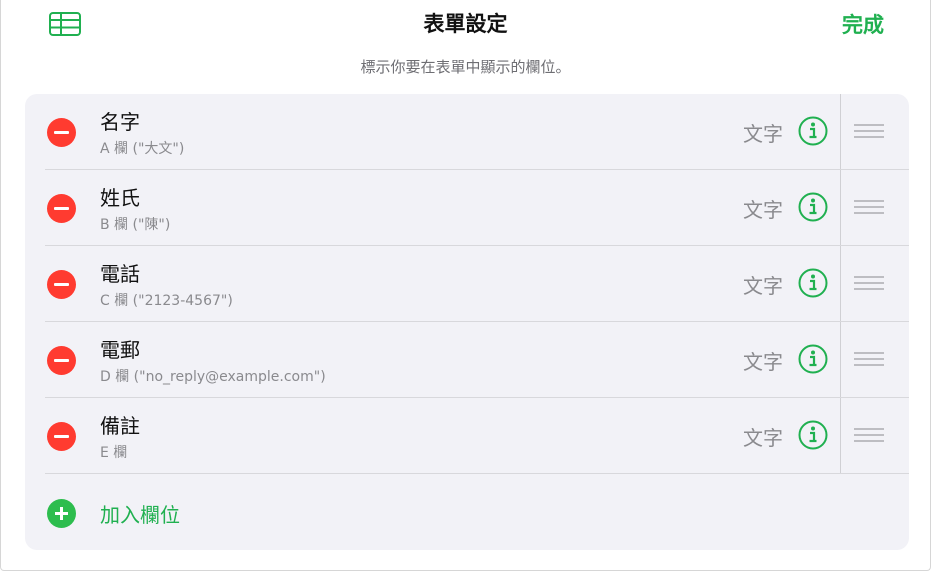 This screenshot has width=931, height=572. Describe the element at coordinates (135, 225) in the screenshot. I see `field-column-label: B 欄 ("陳")` at that location.